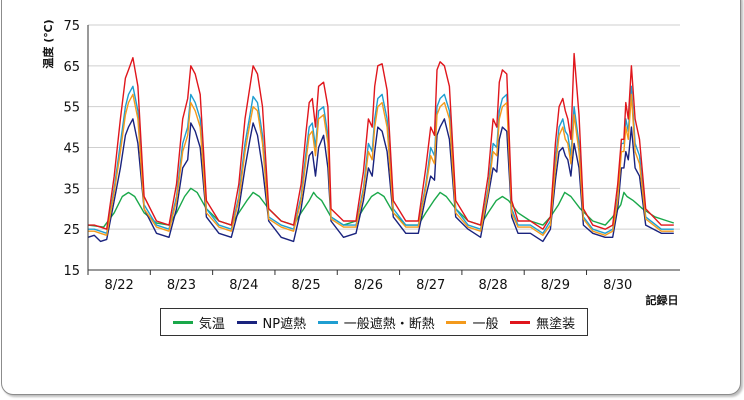 This screenshot has height=400, width=744. What do you see at coordinates (71, 230) in the screenshot?
I see `y-tick-label: 25` at bounding box center [71, 230].